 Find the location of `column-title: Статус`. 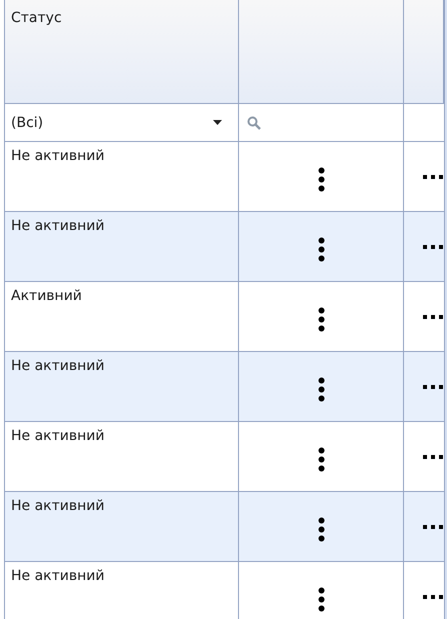

column-title: Статус is located at coordinates (36, 18).